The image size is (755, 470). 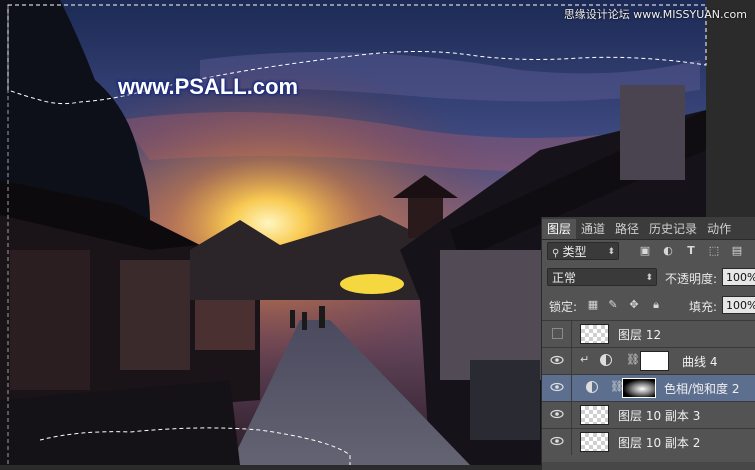 I want to click on layer-name: 图层 12, so click(x=640, y=335).